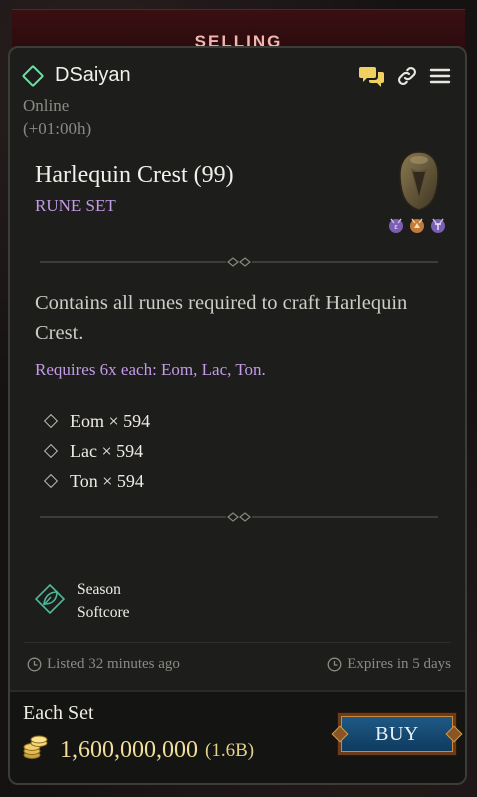 Image resolution: width=477 pixels, height=797 pixels. Describe the element at coordinates (35, 750) in the screenshot. I see `gold-coins-icon` at that location.